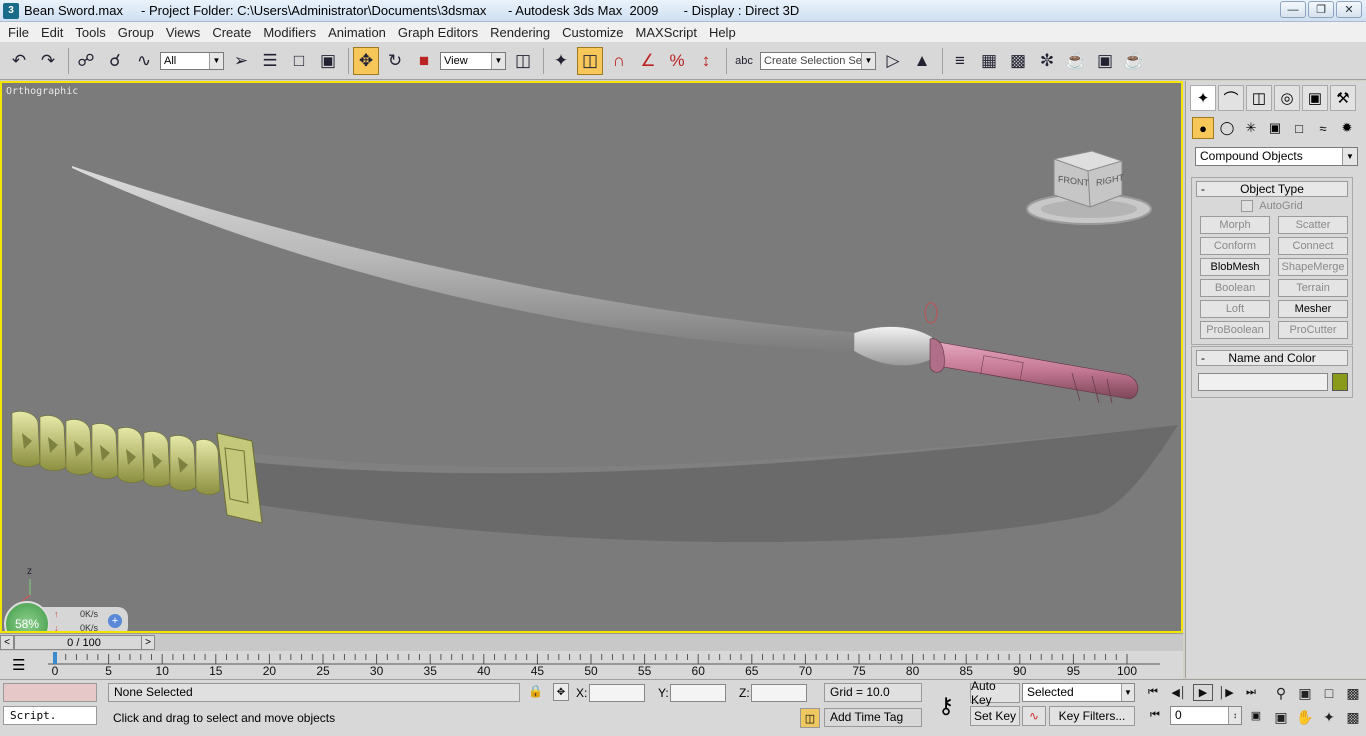 Image resolution: width=1366 pixels, height=736 pixels. Describe the element at coordinates (818, 60) in the screenshot. I see `named-selection-set-select: Create Selection Set ▼` at that location.